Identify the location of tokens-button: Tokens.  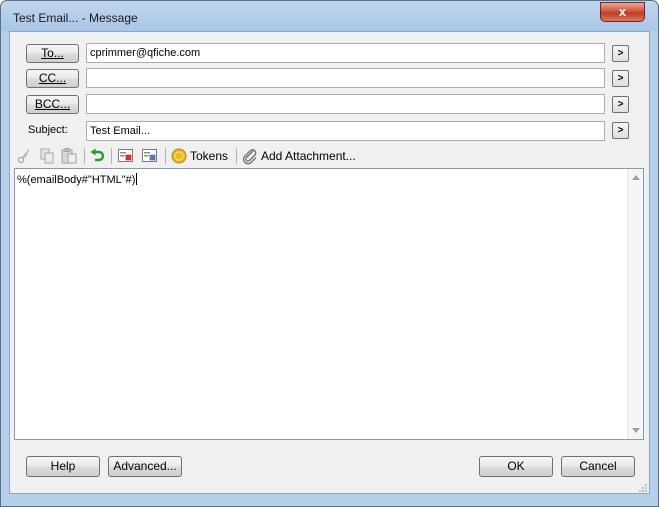
(209, 156).